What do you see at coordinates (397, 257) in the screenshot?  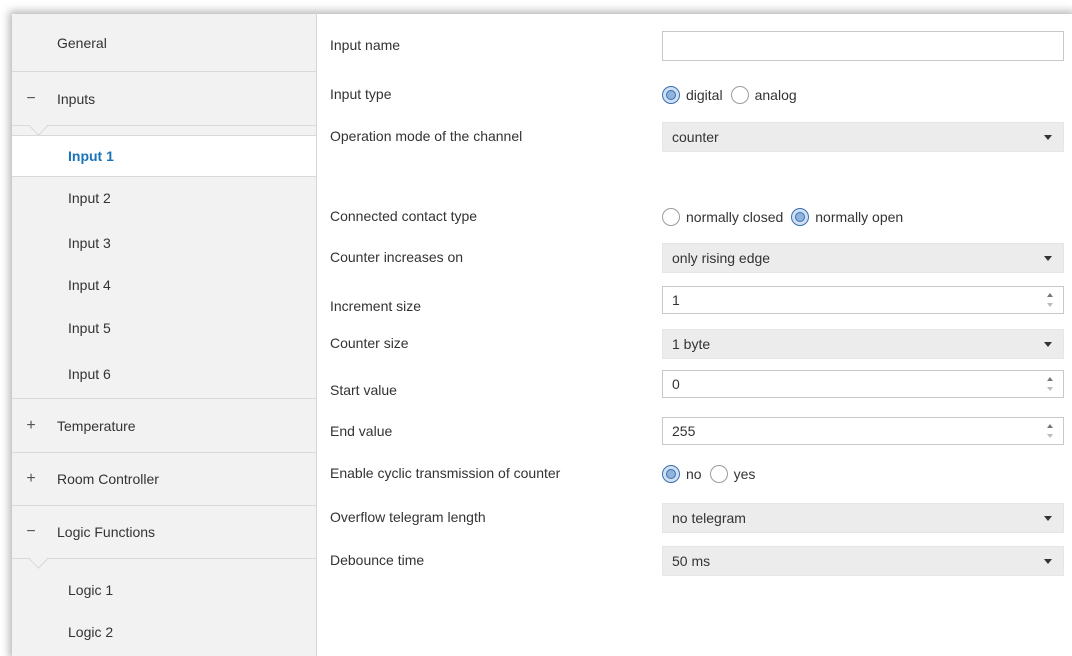 I see `counter-increases-label: Counter increases on` at bounding box center [397, 257].